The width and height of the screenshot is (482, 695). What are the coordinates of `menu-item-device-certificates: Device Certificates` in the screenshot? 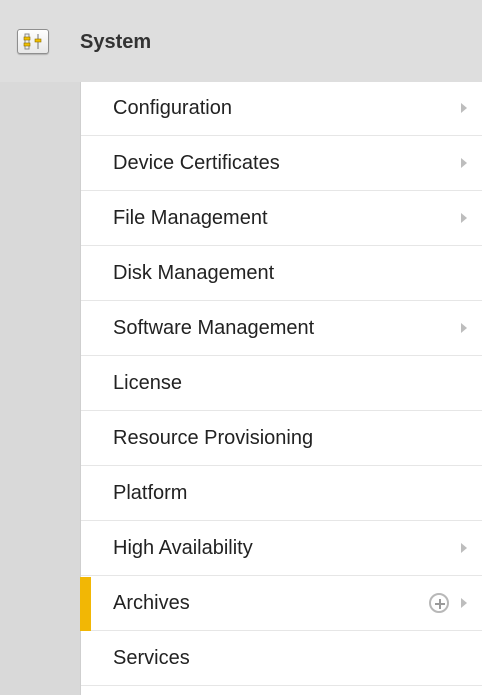 It's located at (281, 164).